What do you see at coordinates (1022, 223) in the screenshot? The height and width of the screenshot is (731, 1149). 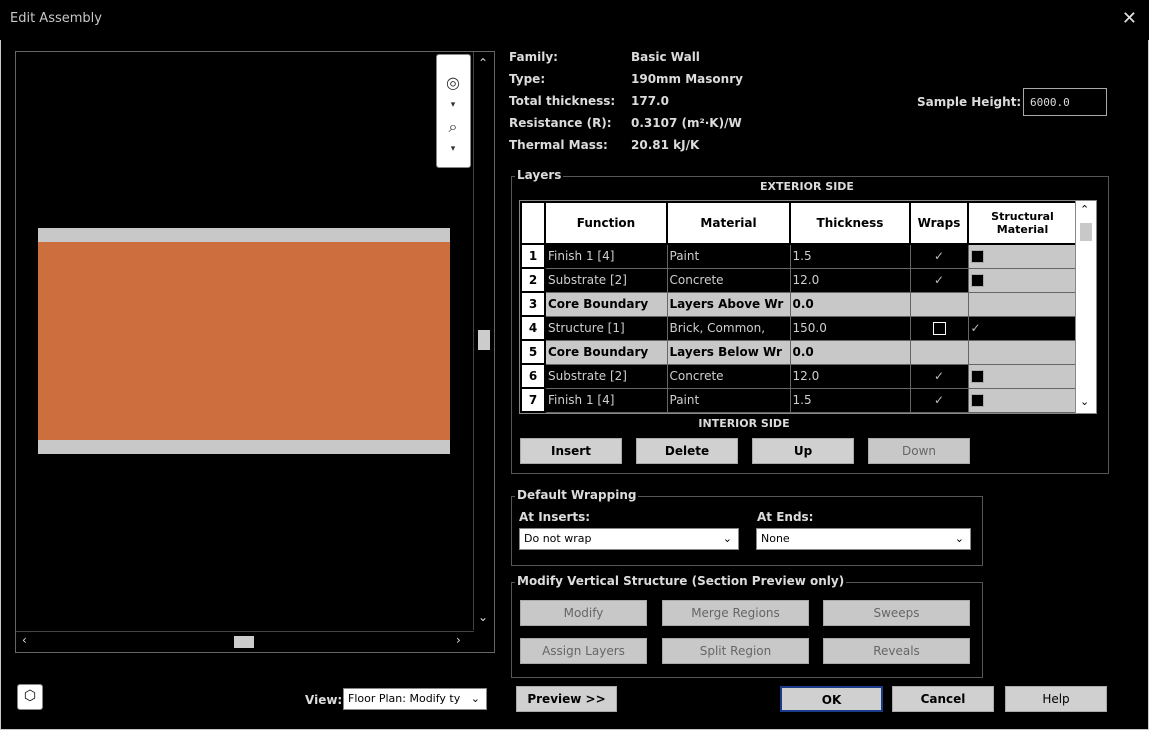 I see `column-header-structural-material: Structural Material` at bounding box center [1022, 223].